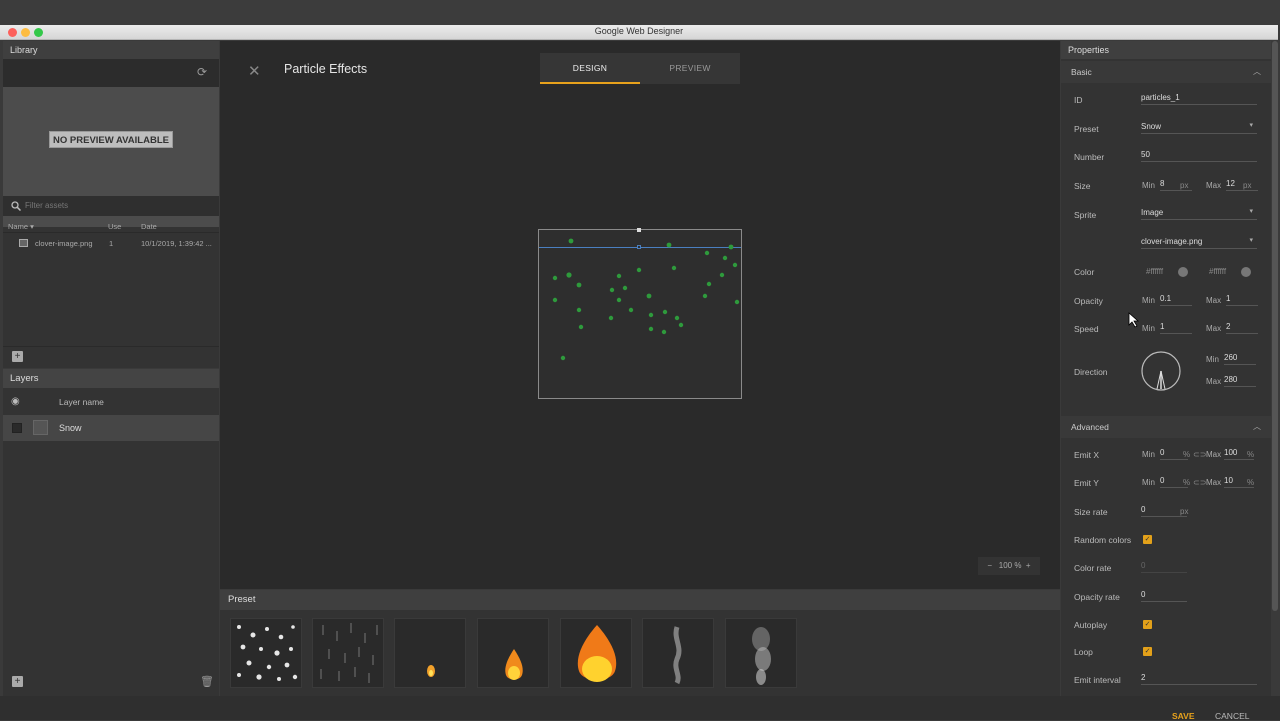 The height and width of the screenshot is (721, 1280). I want to click on col-date: Date, so click(149, 226).